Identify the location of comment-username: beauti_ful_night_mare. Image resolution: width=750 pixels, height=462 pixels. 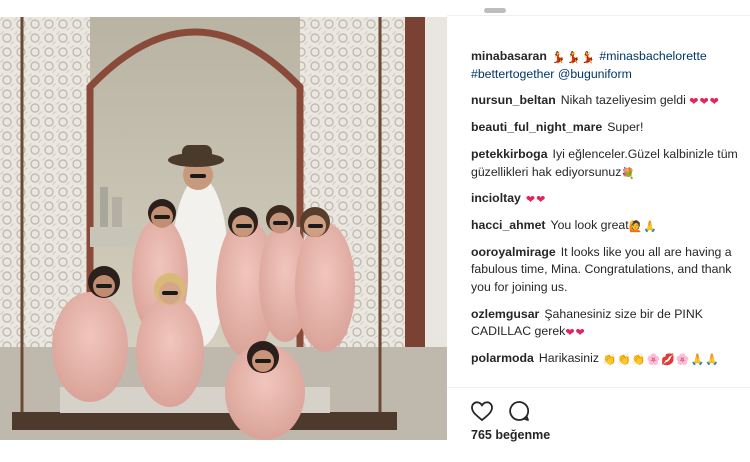
(536, 127).